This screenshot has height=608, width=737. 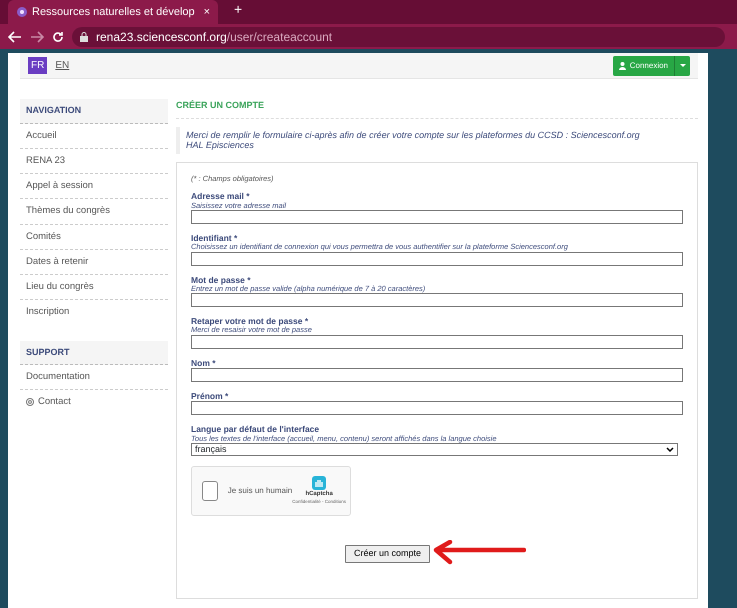 I want to click on sidebar-link: Contact, so click(x=94, y=402).